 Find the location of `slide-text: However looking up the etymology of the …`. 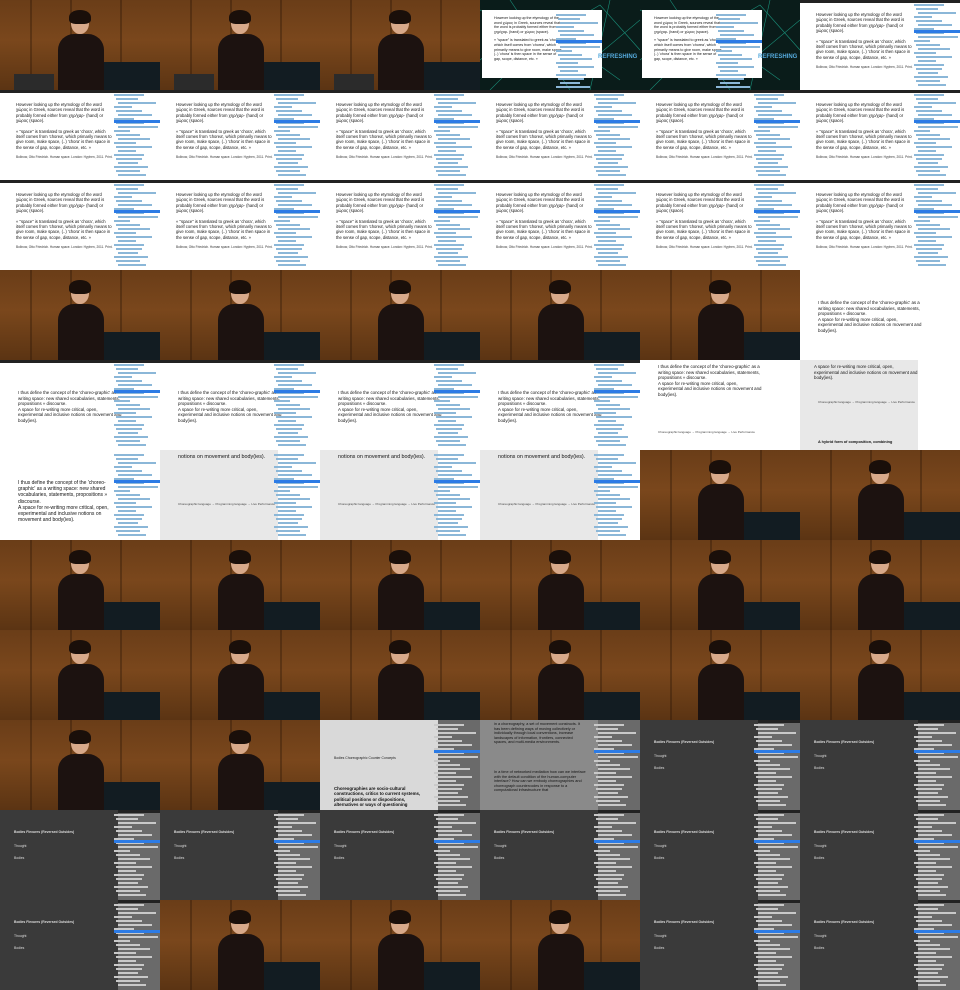

slide-text: However looking up the etymology of the … is located at coordinates (527, 25).